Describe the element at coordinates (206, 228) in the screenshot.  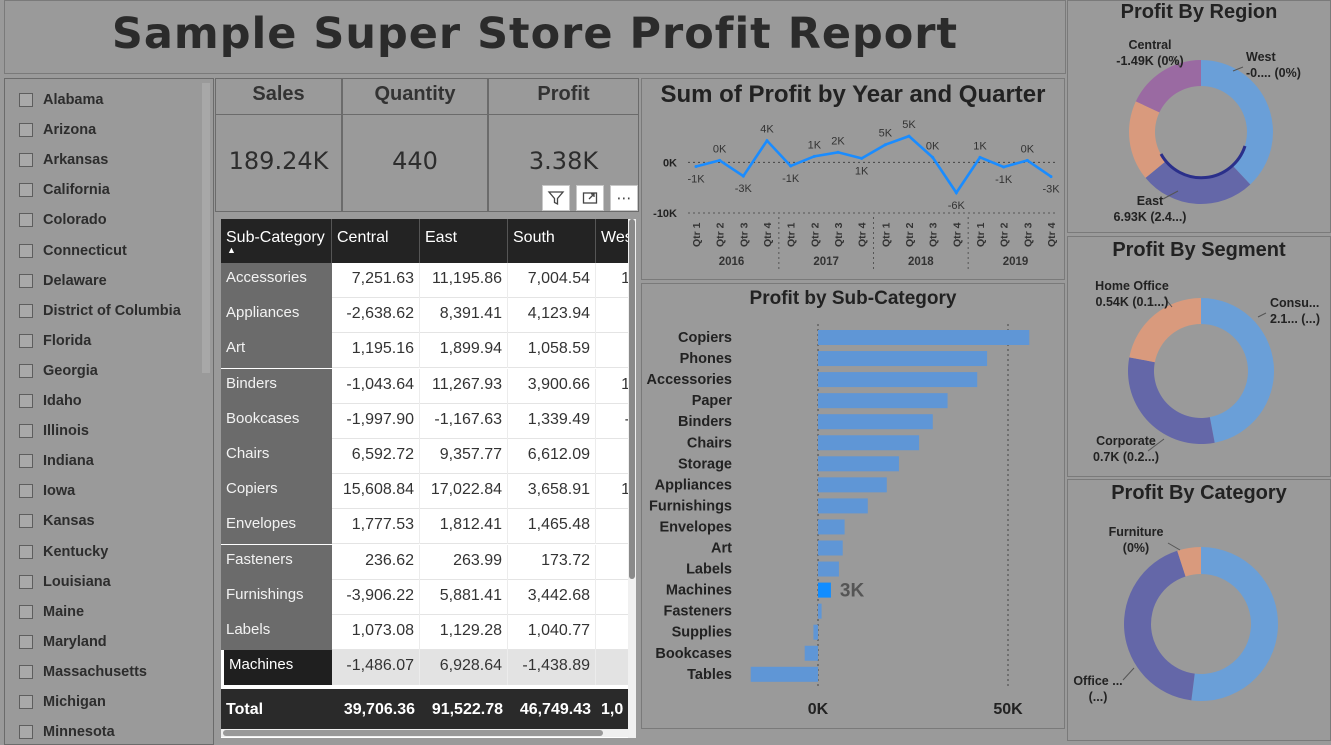
I see `slicer-scrollbar` at that location.